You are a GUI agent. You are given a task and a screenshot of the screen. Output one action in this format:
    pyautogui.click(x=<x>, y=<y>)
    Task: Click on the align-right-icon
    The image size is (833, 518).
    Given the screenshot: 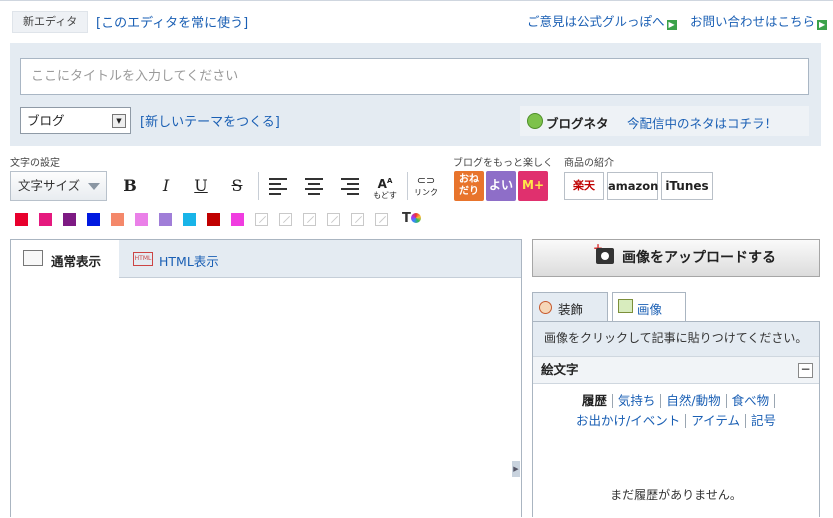 What is the action you would take?
    pyautogui.click(x=350, y=188)
    